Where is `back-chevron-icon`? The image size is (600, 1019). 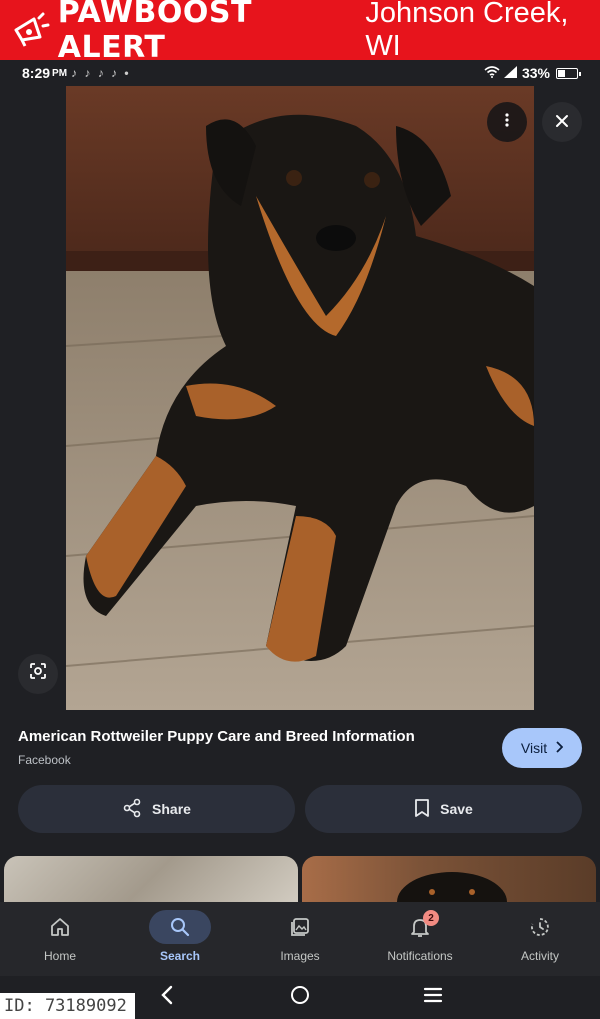 back-chevron-icon is located at coordinates (167, 997).